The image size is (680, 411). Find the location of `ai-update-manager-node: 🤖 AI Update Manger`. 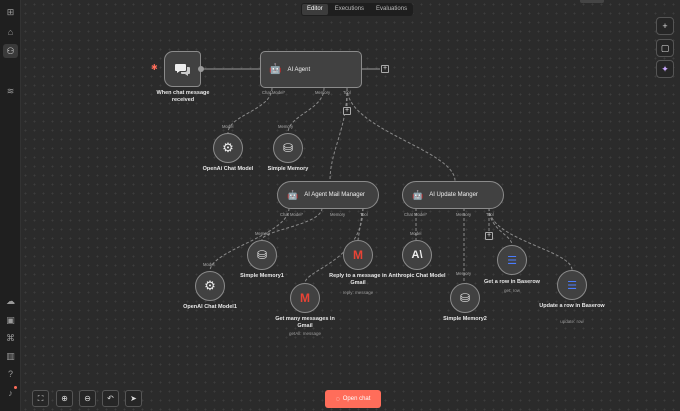

ai-update-manager-node: 🤖 AI Update Manger is located at coordinates (453, 195).